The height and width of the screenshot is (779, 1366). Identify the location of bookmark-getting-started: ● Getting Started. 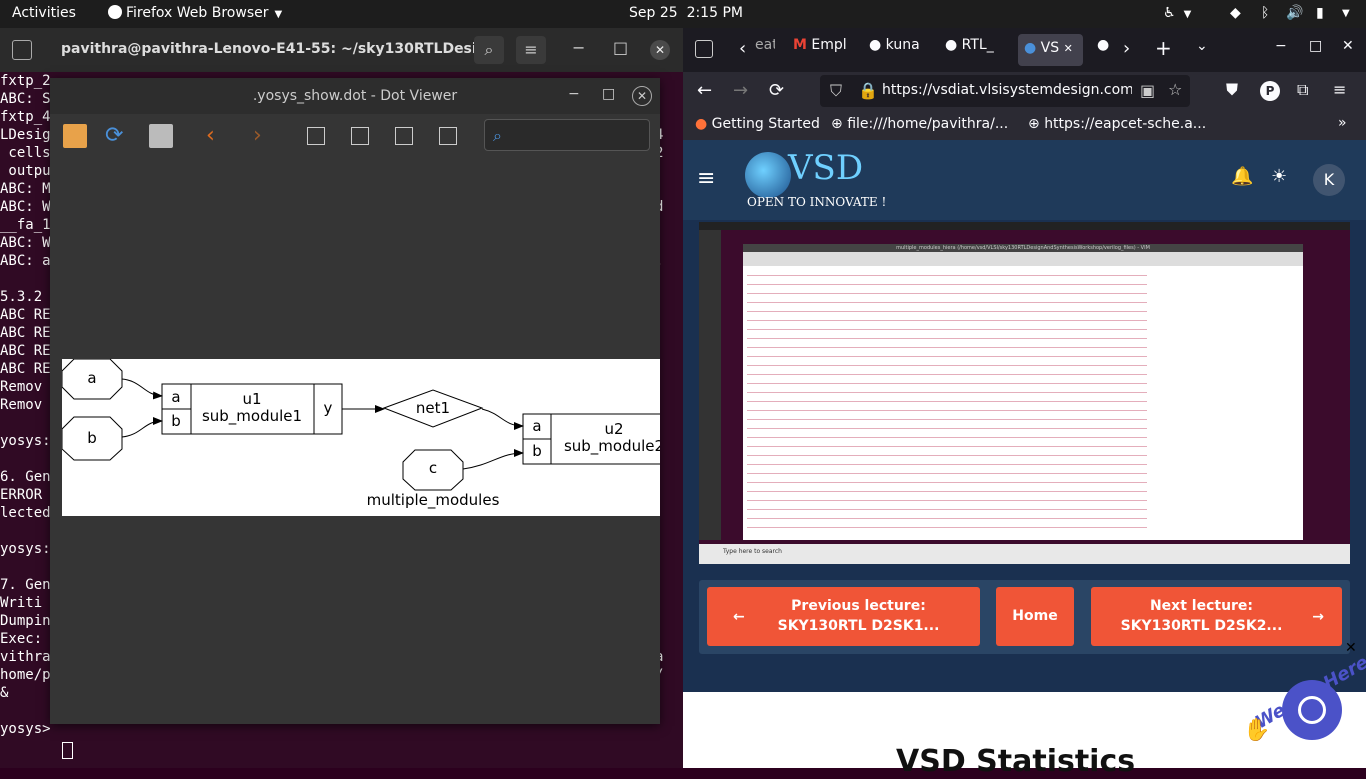
(757, 124).